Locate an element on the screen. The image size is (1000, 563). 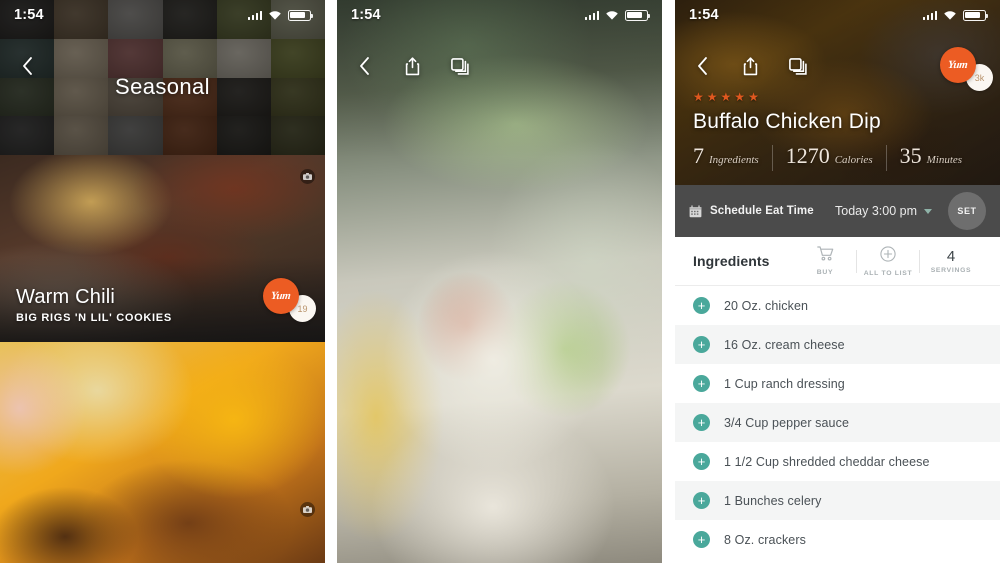
ingredient-text: 16 Oz. cream cheese is located at coordinates (784, 344).